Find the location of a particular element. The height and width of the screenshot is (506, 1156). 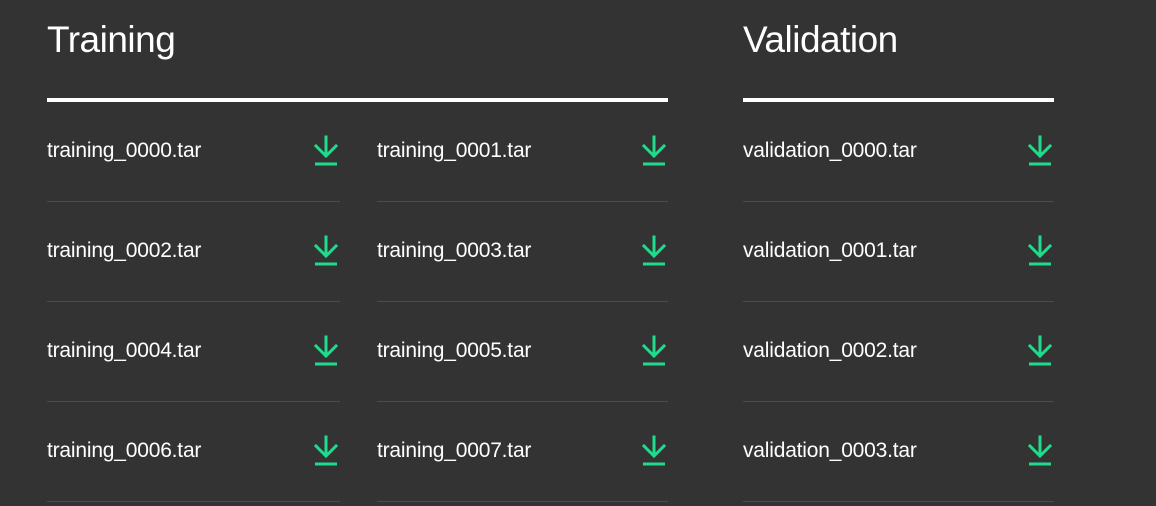

file-download-item: training_0004.tar is located at coordinates (193, 352).